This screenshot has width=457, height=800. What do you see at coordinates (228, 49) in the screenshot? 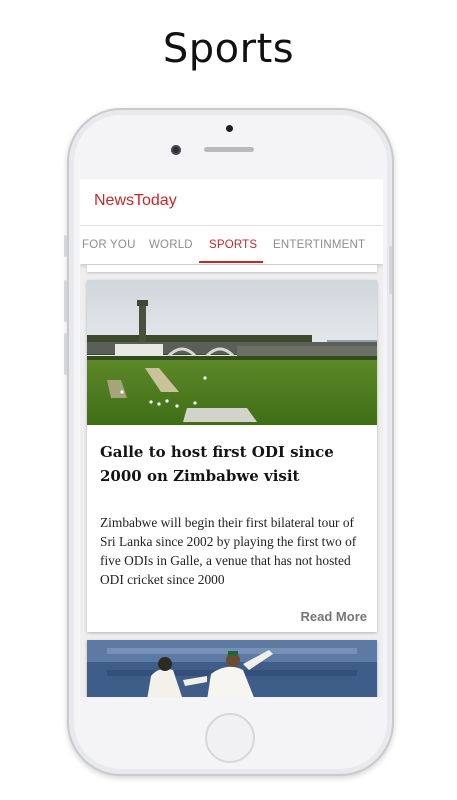
I see `page-heading: Sports` at bounding box center [228, 49].